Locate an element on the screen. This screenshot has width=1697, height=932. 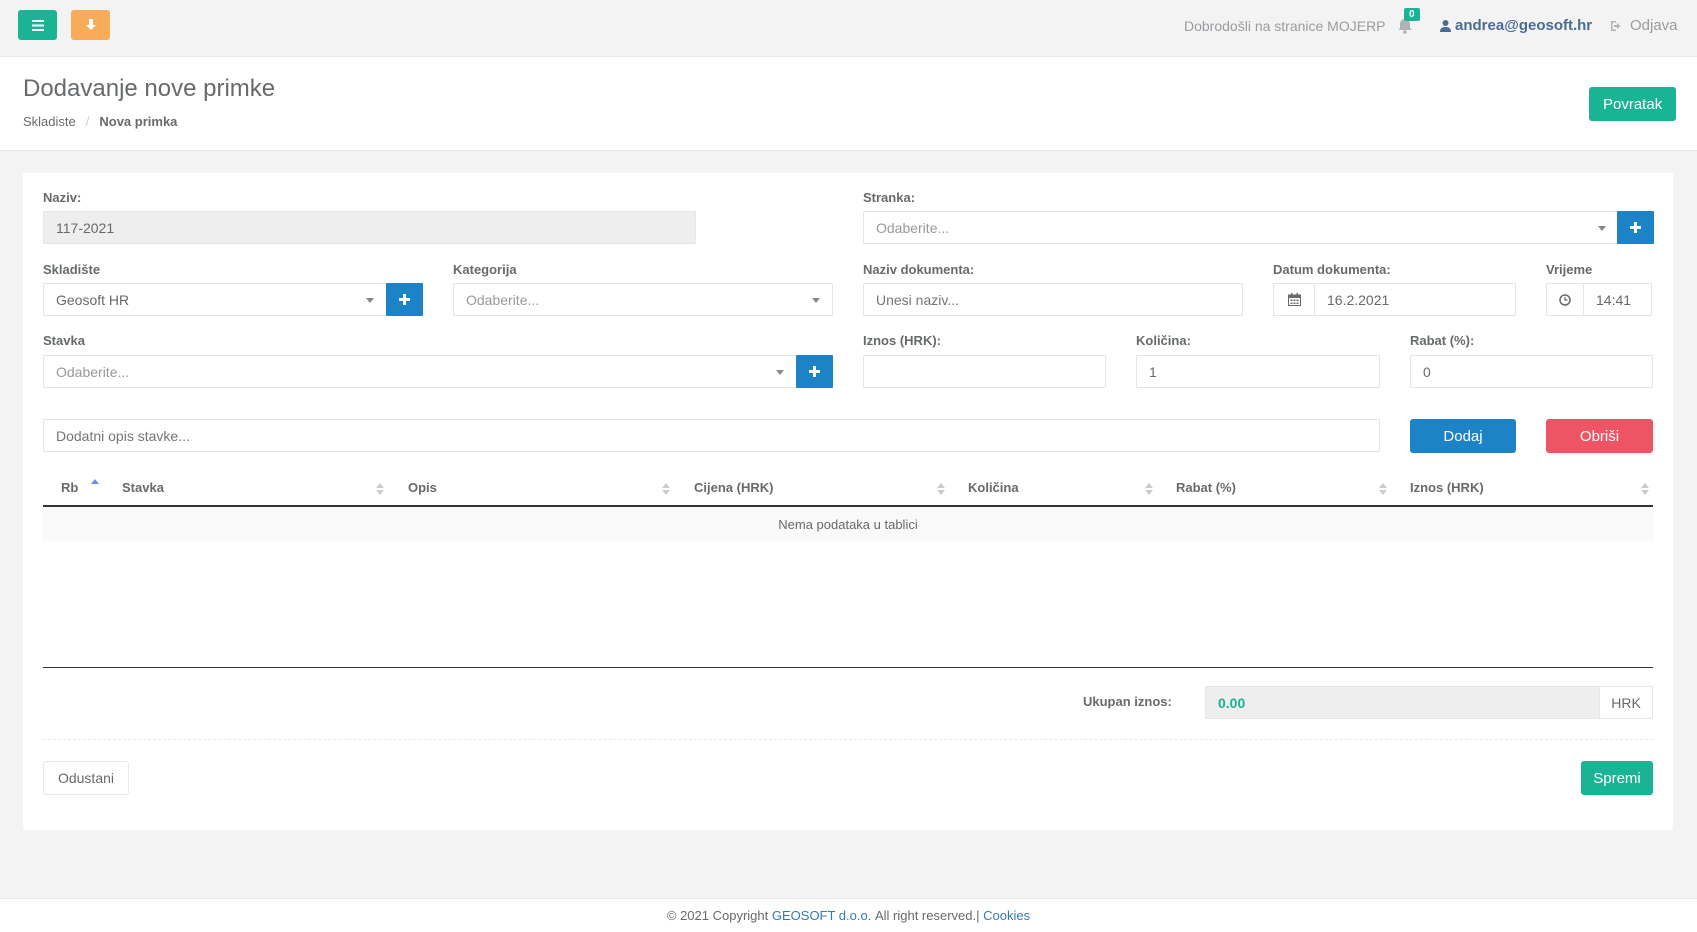
breadcrumb: Skladiste / Nova primka is located at coordinates (100, 121).